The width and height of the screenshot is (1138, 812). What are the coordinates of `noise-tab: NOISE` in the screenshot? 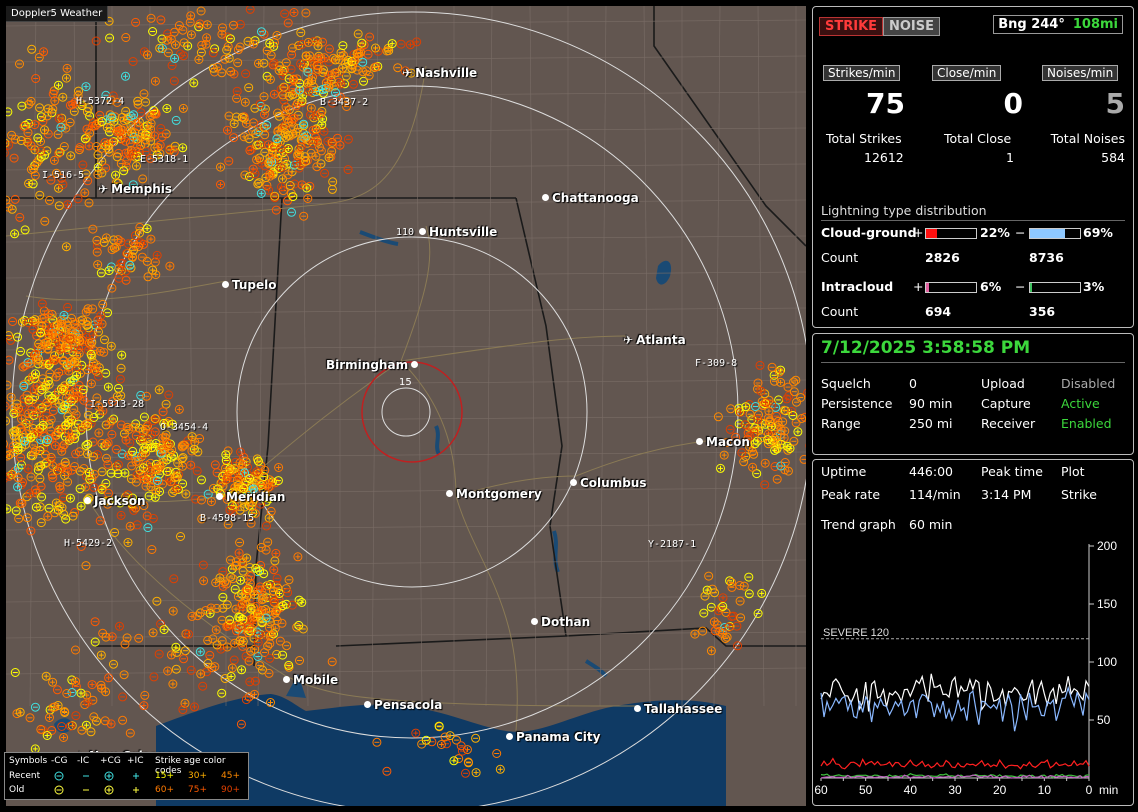 It's located at (912, 26).